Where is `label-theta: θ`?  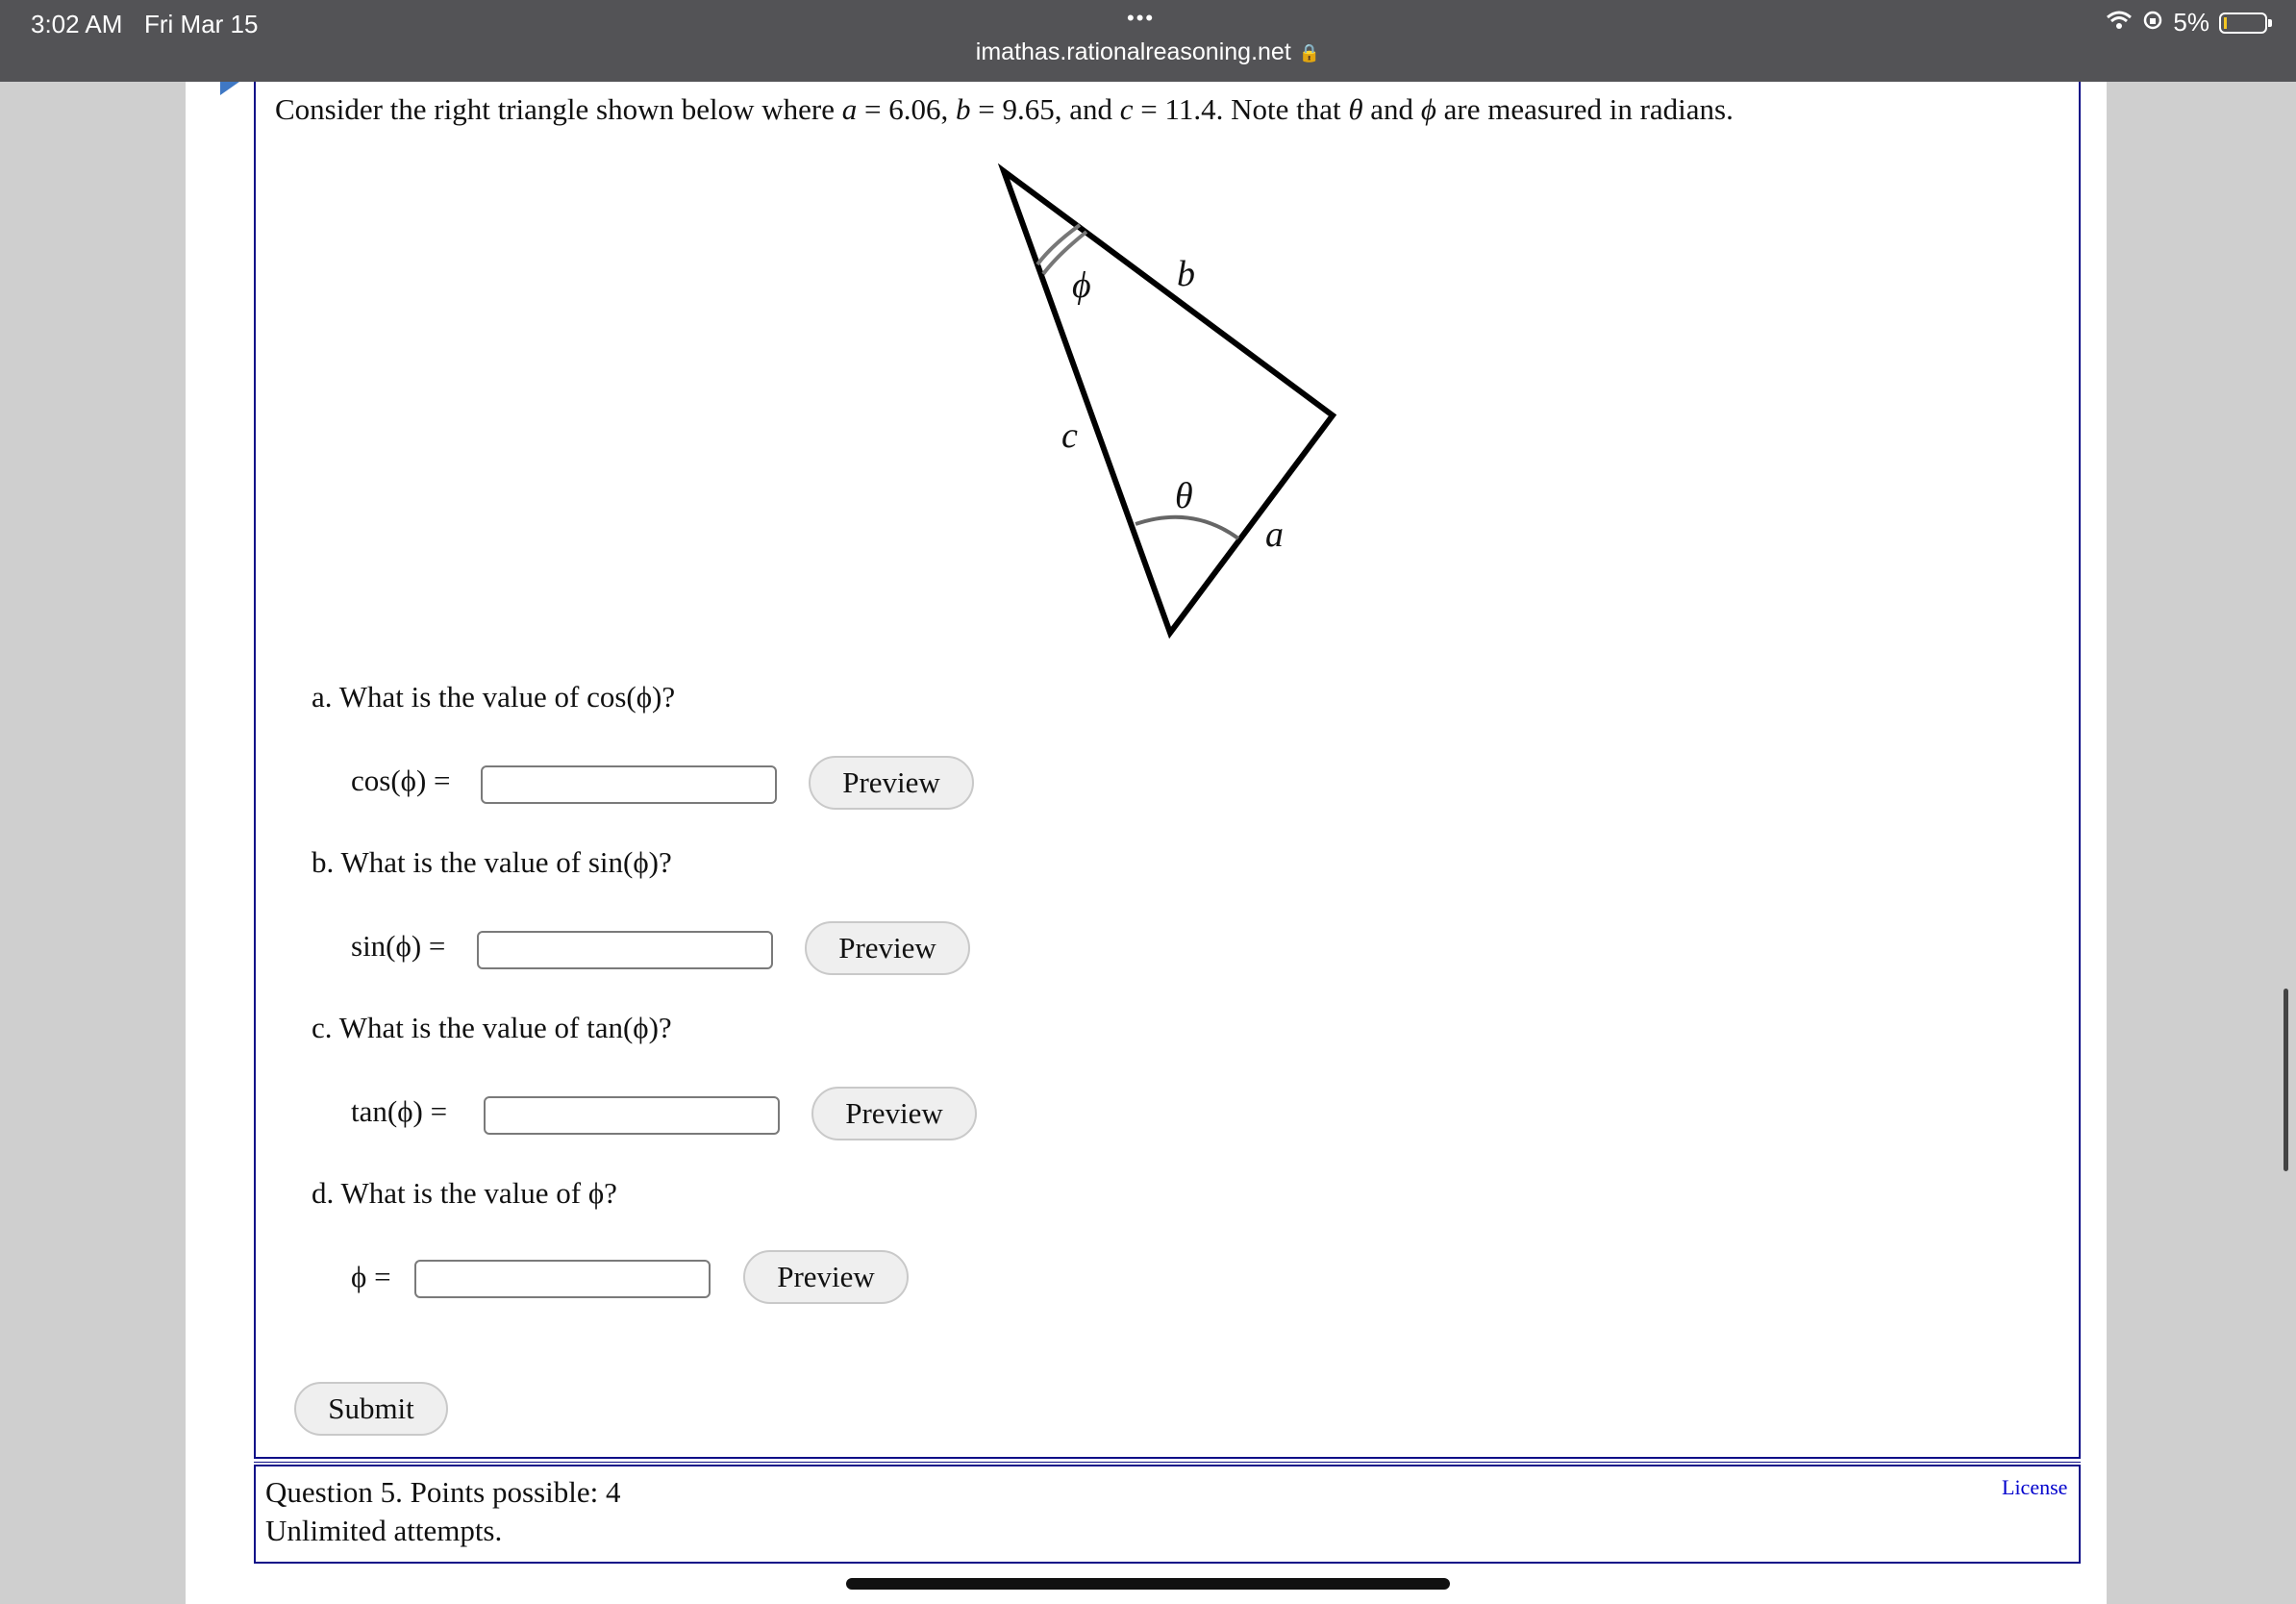
label-theta: θ is located at coordinates (1184, 496).